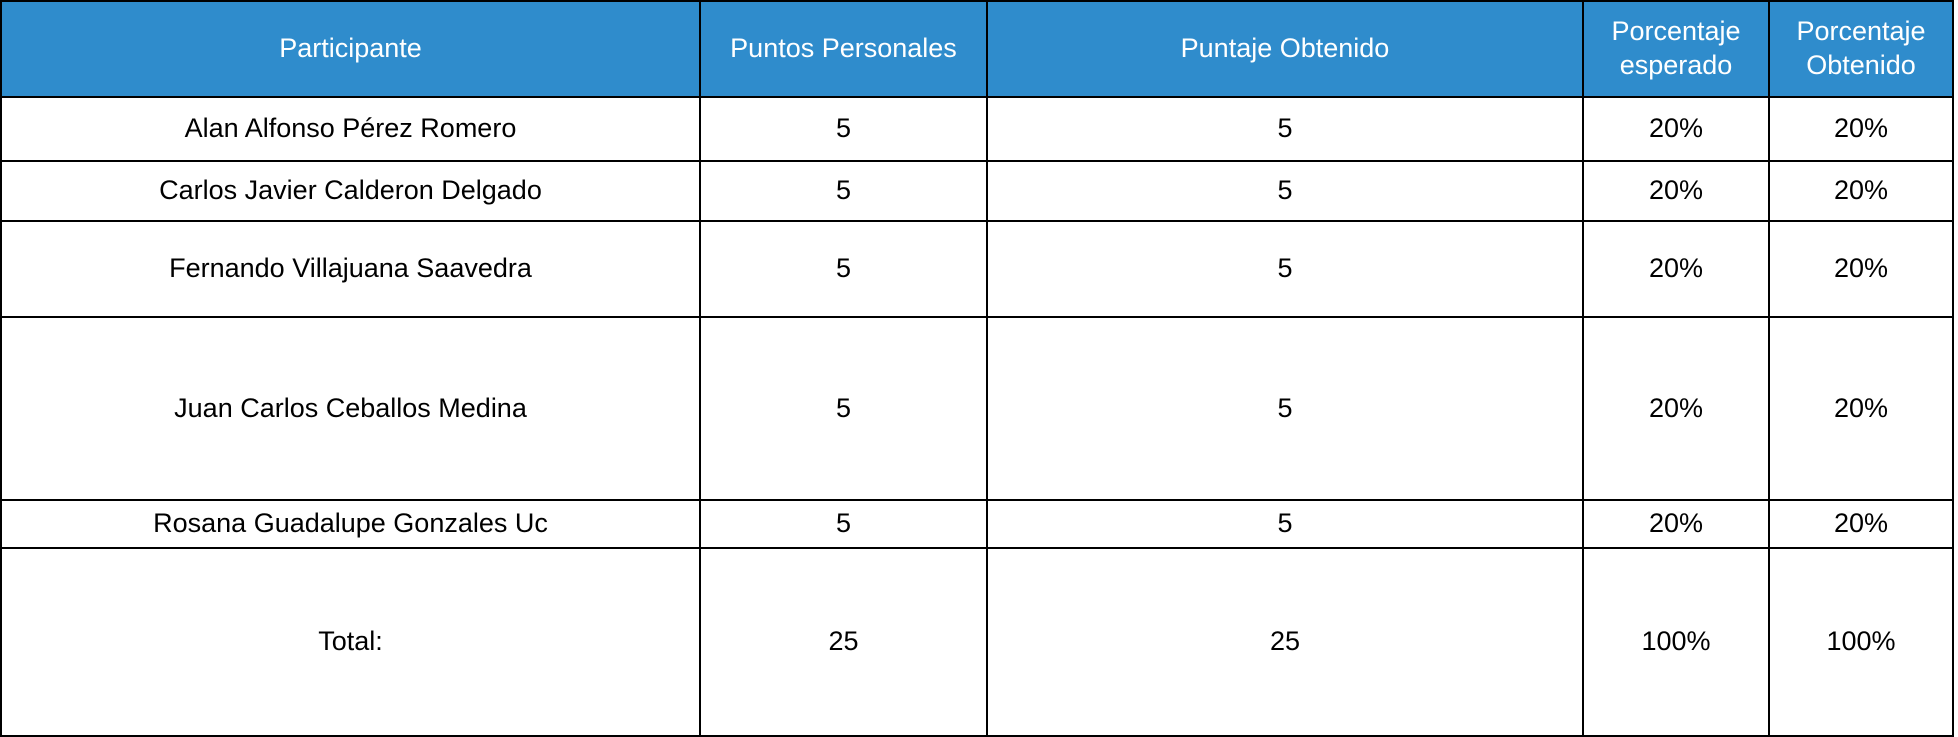 The width and height of the screenshot is (1958, 737). Describe the element at coordinates (1861, 49) in the screenshot. I see `header-porcentaje-obtenido: Porcentaje Obtenido` at that location.